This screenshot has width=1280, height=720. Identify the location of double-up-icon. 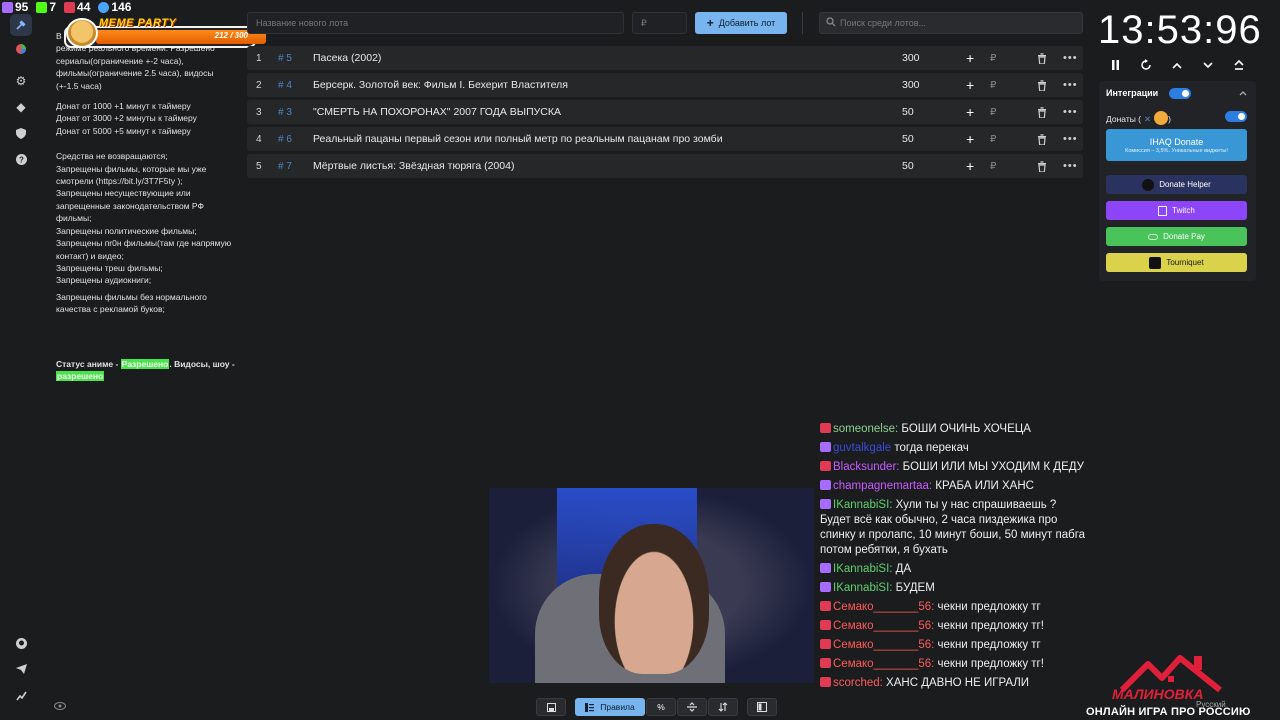
(1239, 65).